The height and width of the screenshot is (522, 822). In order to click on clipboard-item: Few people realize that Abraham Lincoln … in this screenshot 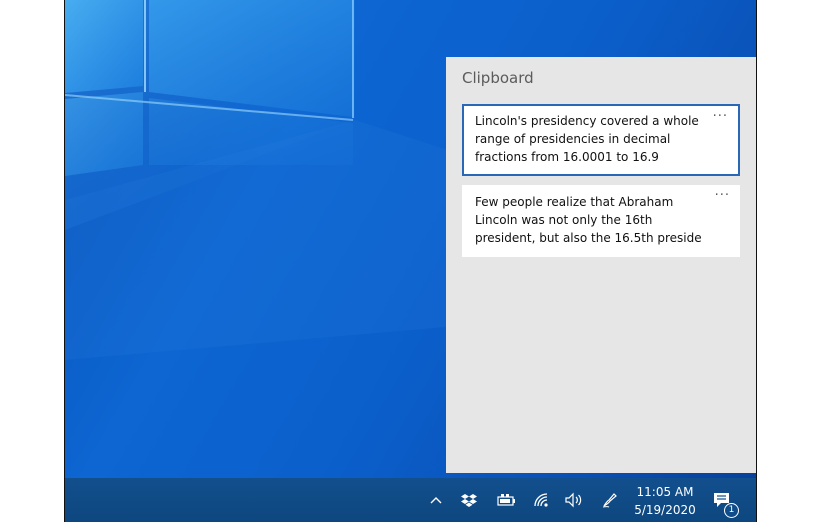, I will do `click(601, 221)`.